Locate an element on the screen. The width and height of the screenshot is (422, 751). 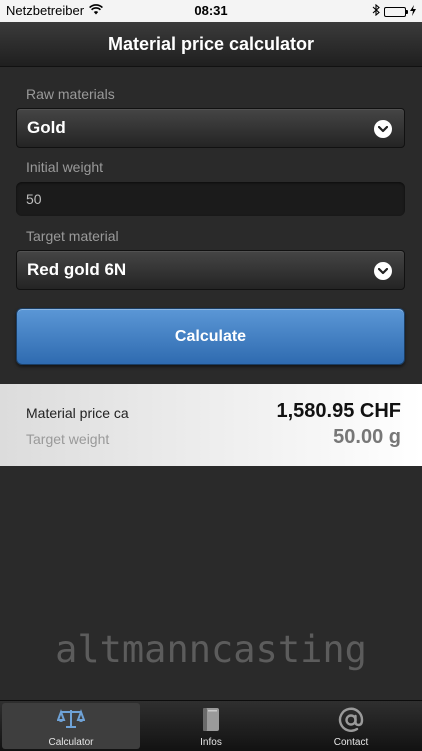
material-price-value: 1,580.95 CHF is located at coordinates (338, 411).